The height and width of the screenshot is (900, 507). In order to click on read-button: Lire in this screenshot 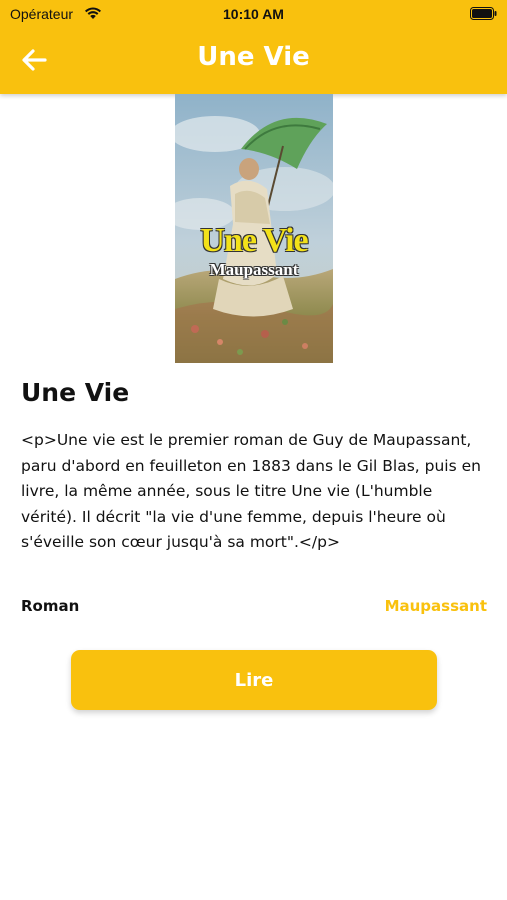, I will do `click(254, 680)`.